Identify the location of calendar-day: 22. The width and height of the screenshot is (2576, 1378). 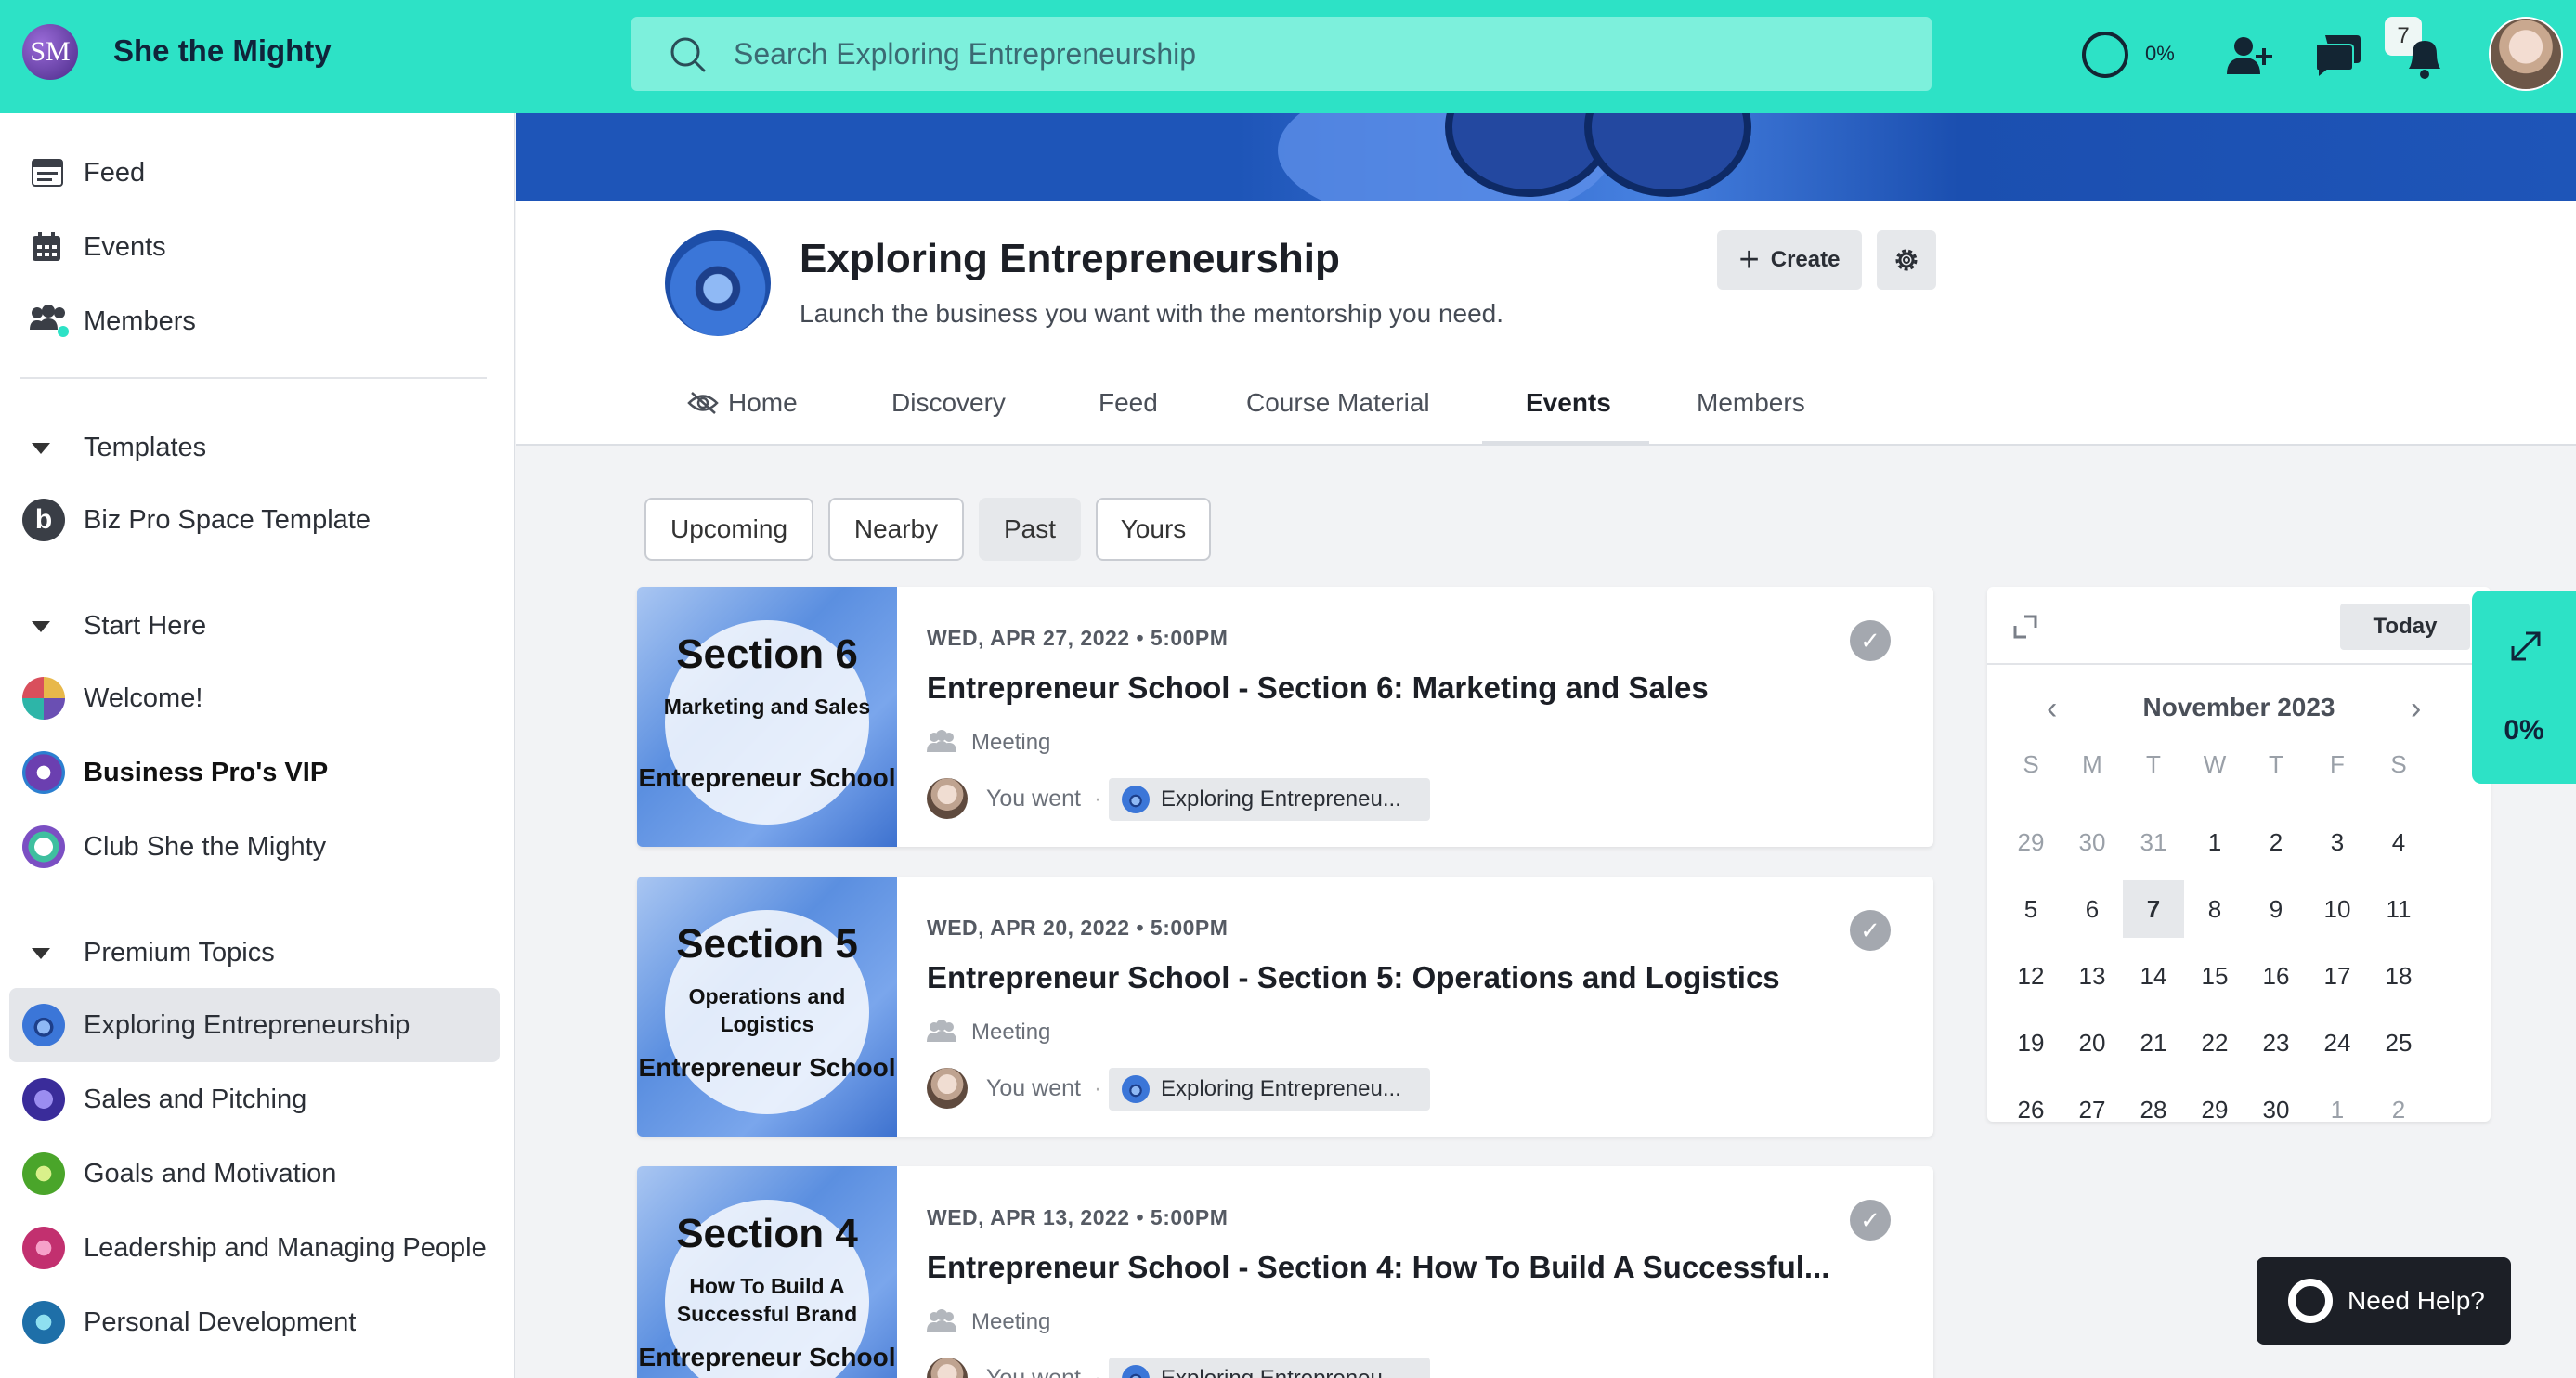
(2214, 1043).